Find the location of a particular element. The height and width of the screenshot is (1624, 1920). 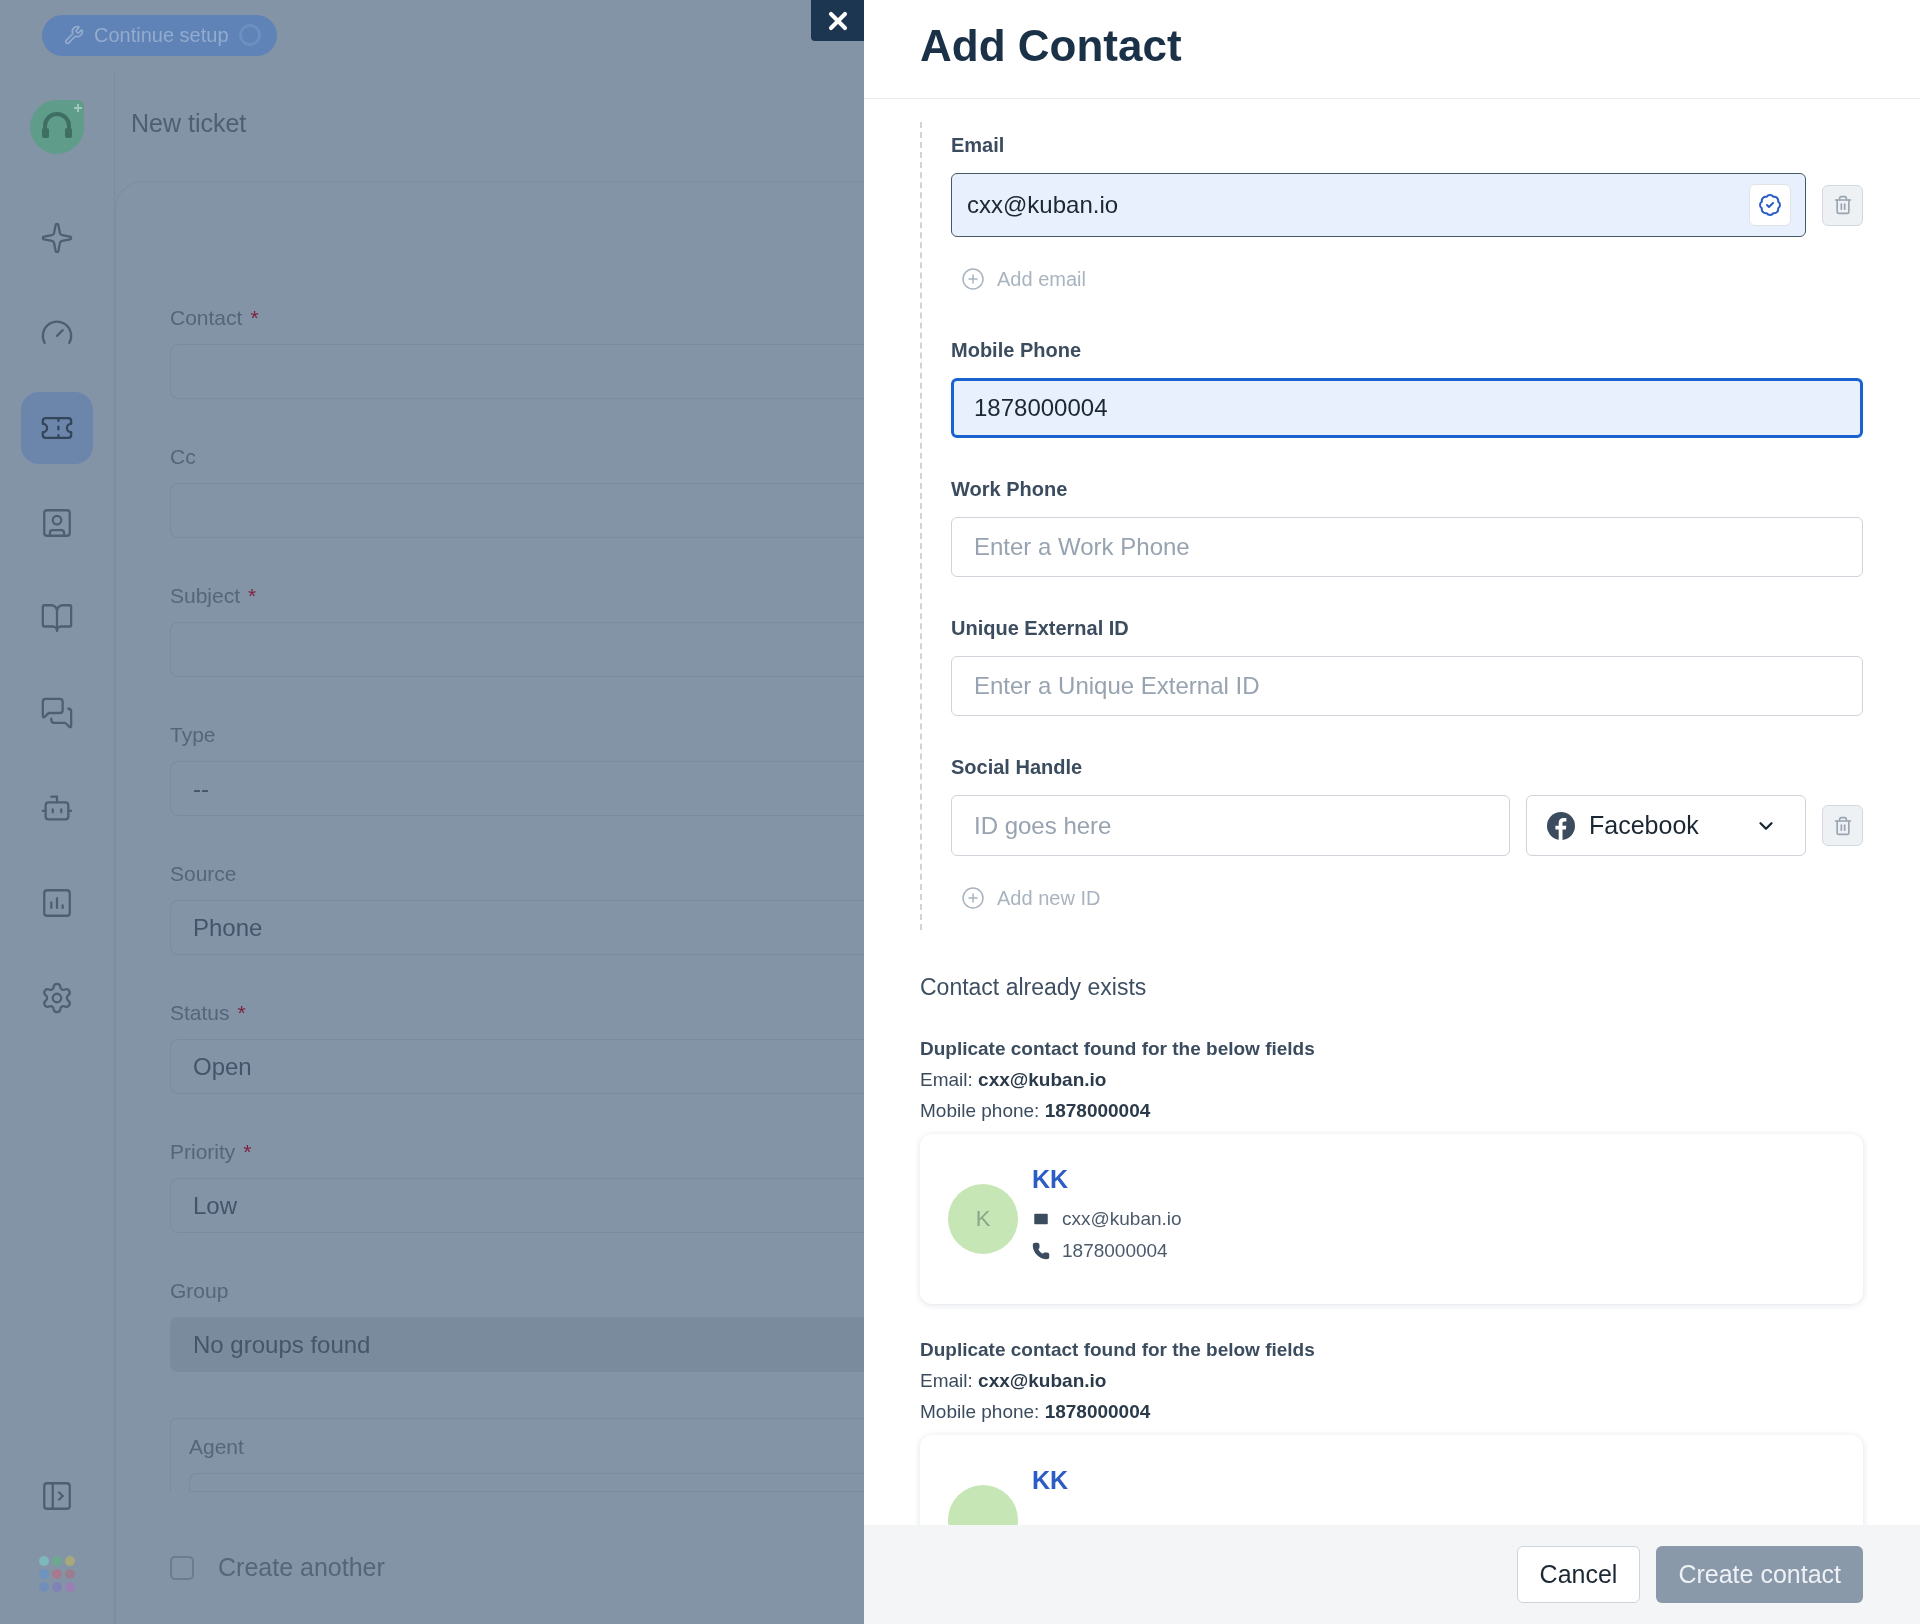

field-label: Work Phone is located at coordinates (1010, 489).